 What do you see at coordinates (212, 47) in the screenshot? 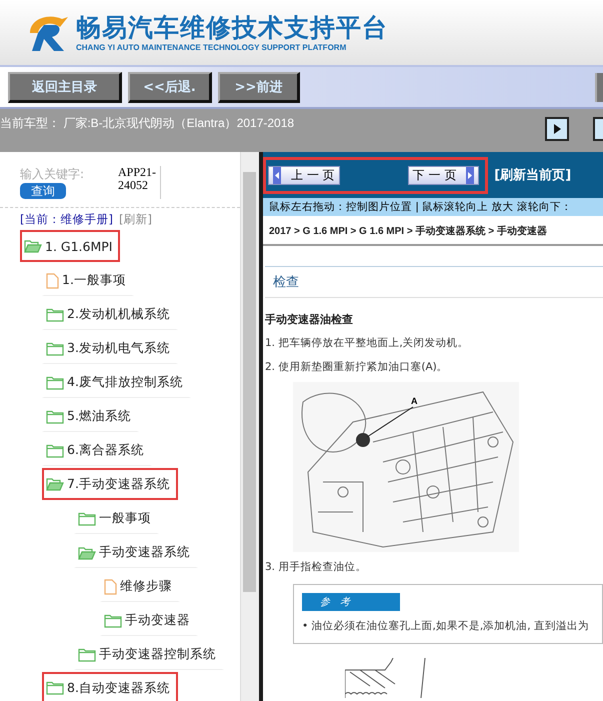
I see `platform-subtitle: CHANG YI AUTO MAINTENANCE TECHNOLOGY SUPPORT PLATFORM` at bounding box center [212, 47].